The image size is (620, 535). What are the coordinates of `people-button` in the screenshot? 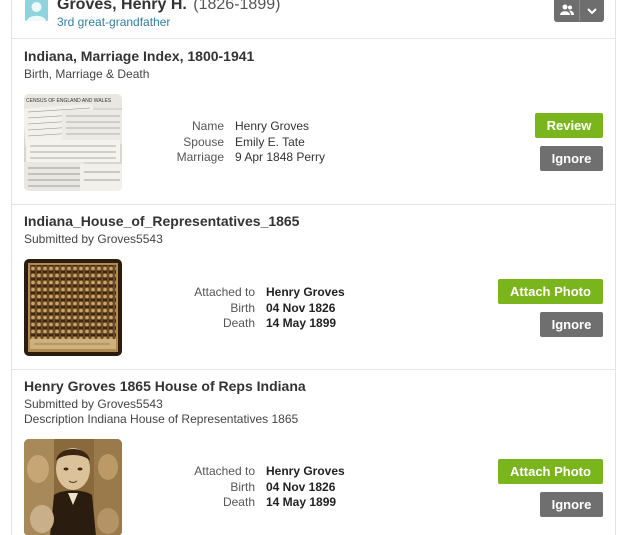 It's located at (566, 11).